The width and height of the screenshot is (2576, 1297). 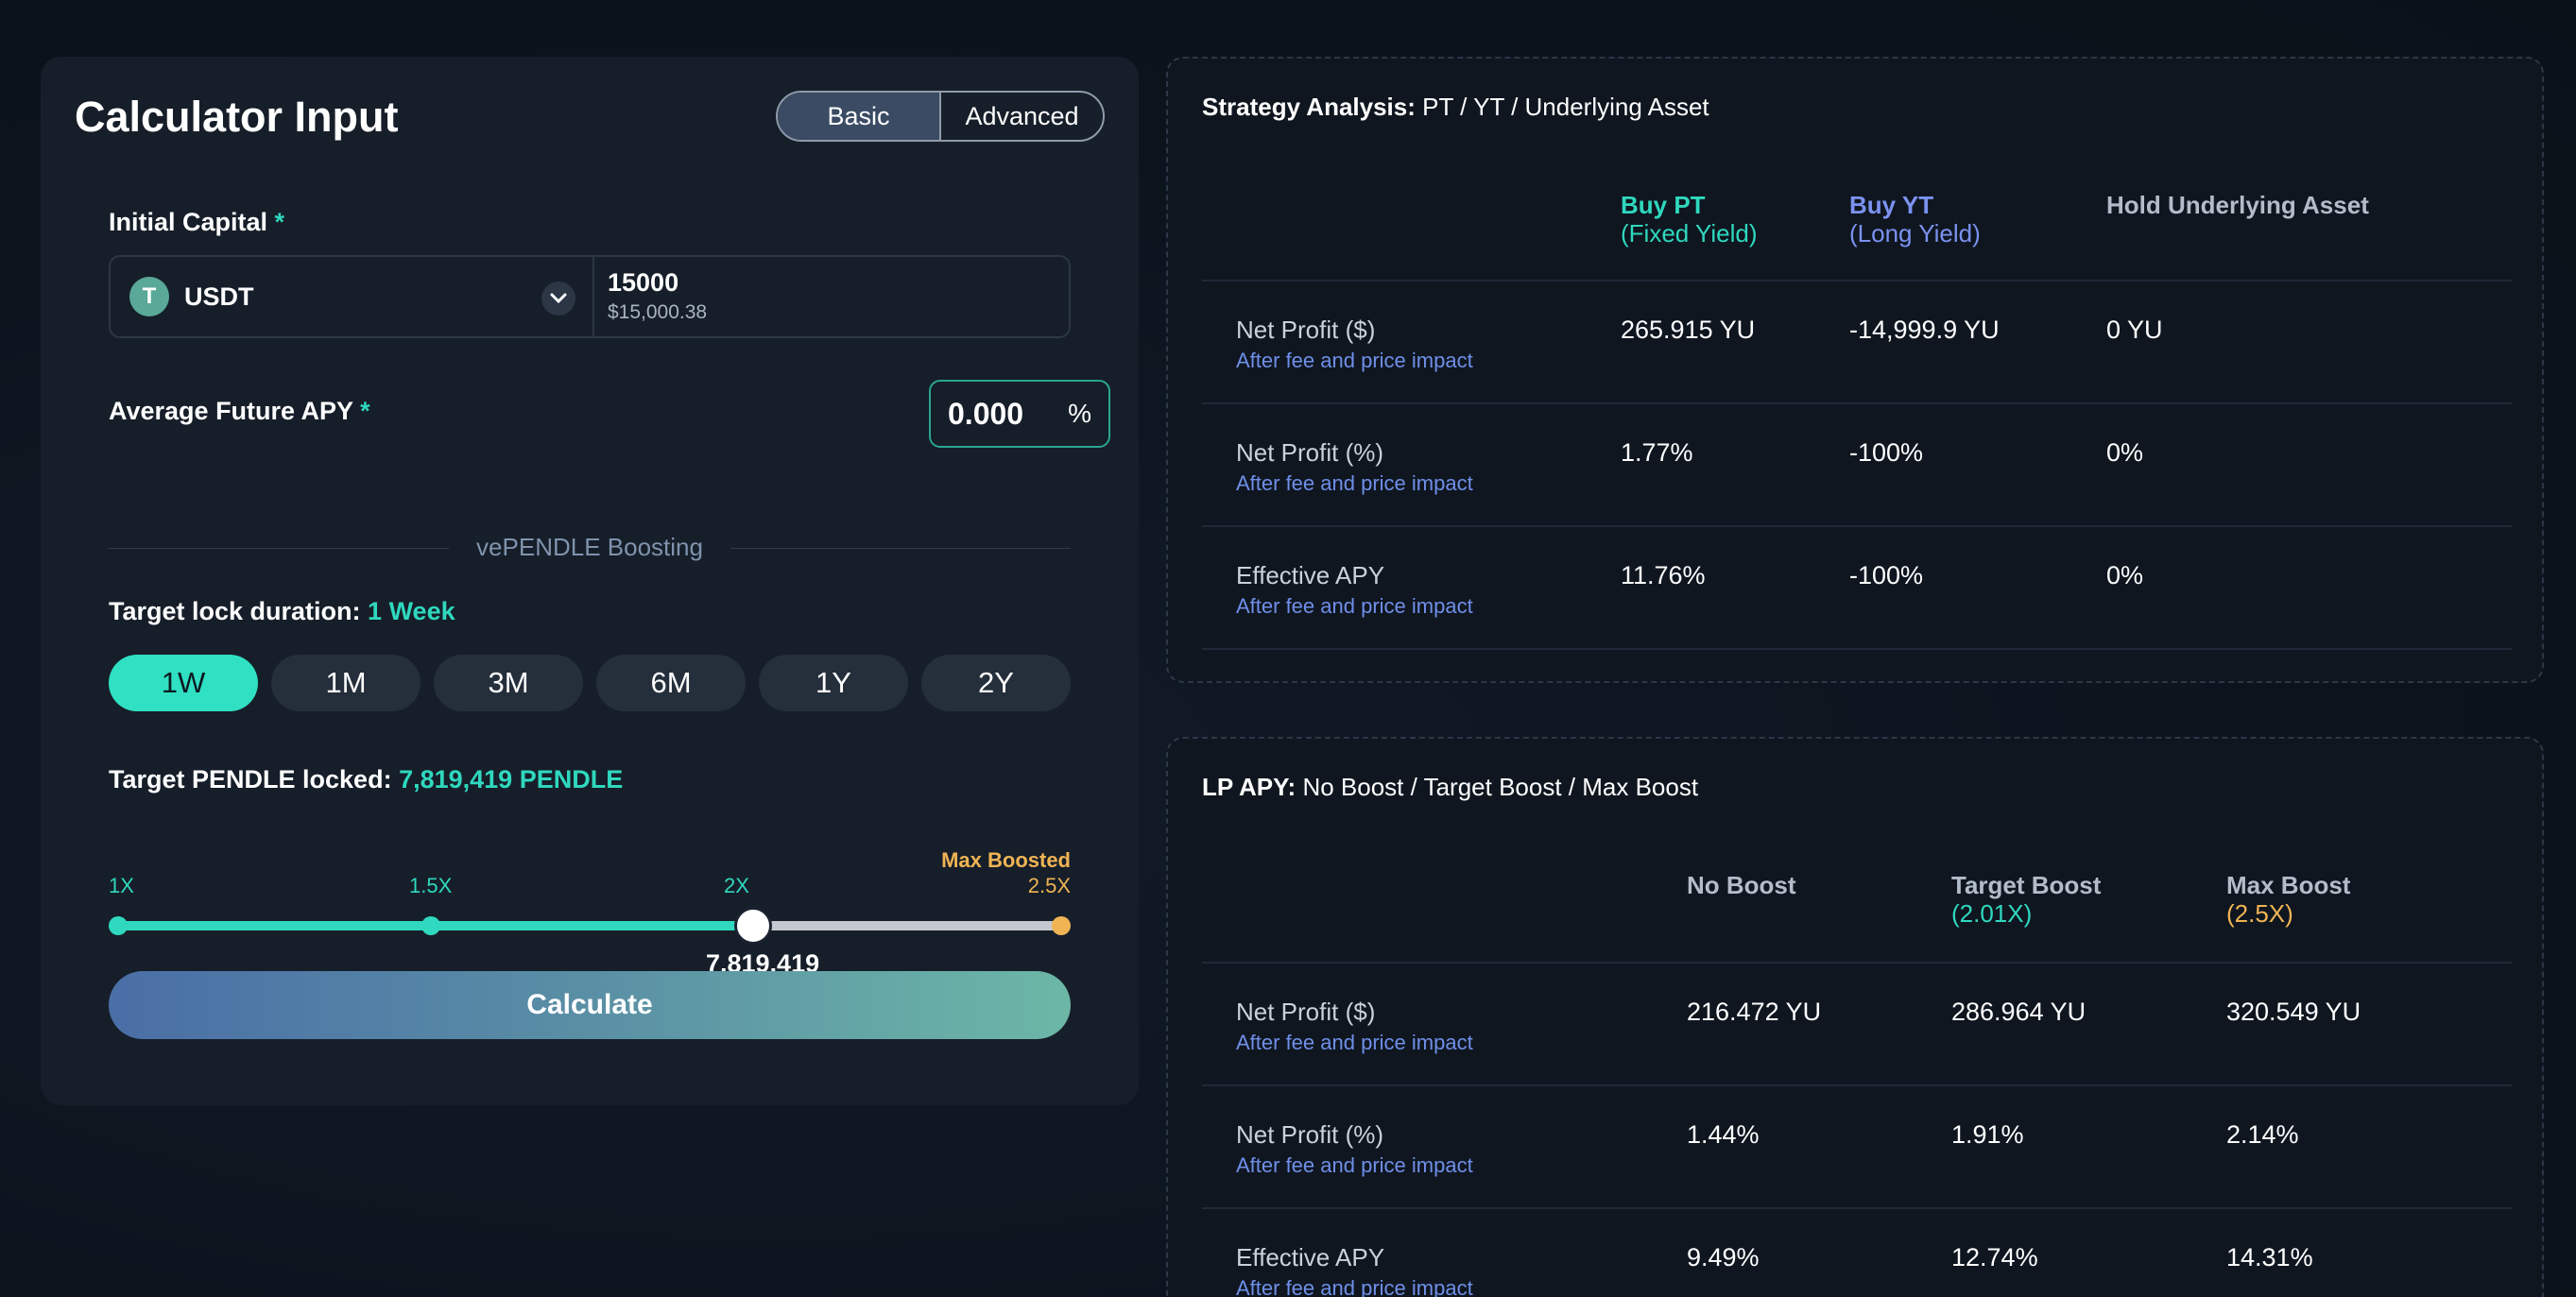 I want to click on lp-cell: 286.964 YU, so click(x=2019, y=1012).